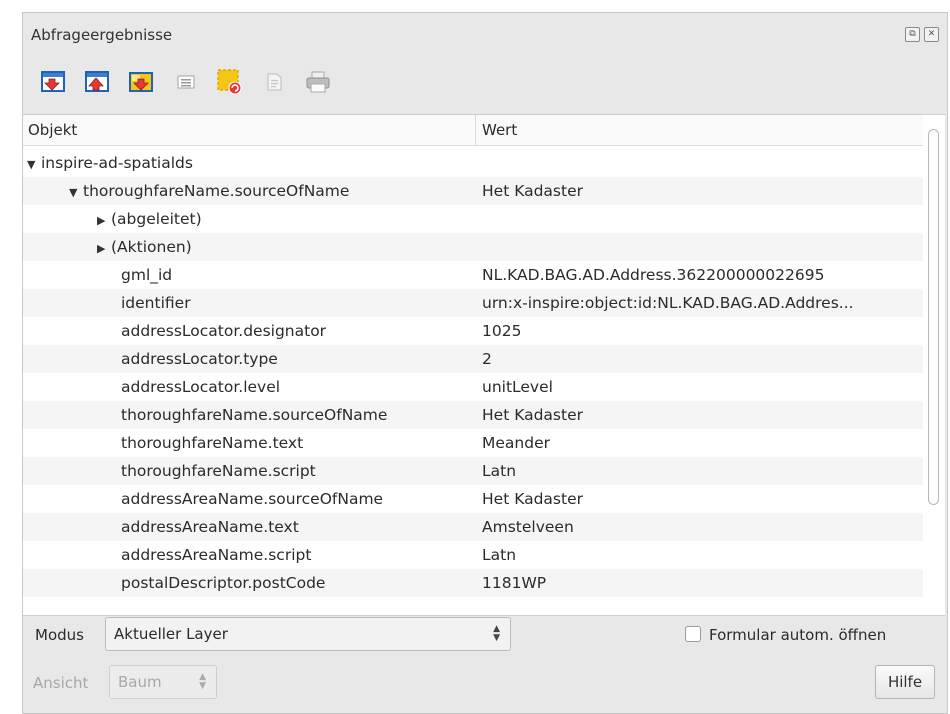 This screenshot has height=714, width=950. I want to click on copy-feature-button, so click(274, 82).